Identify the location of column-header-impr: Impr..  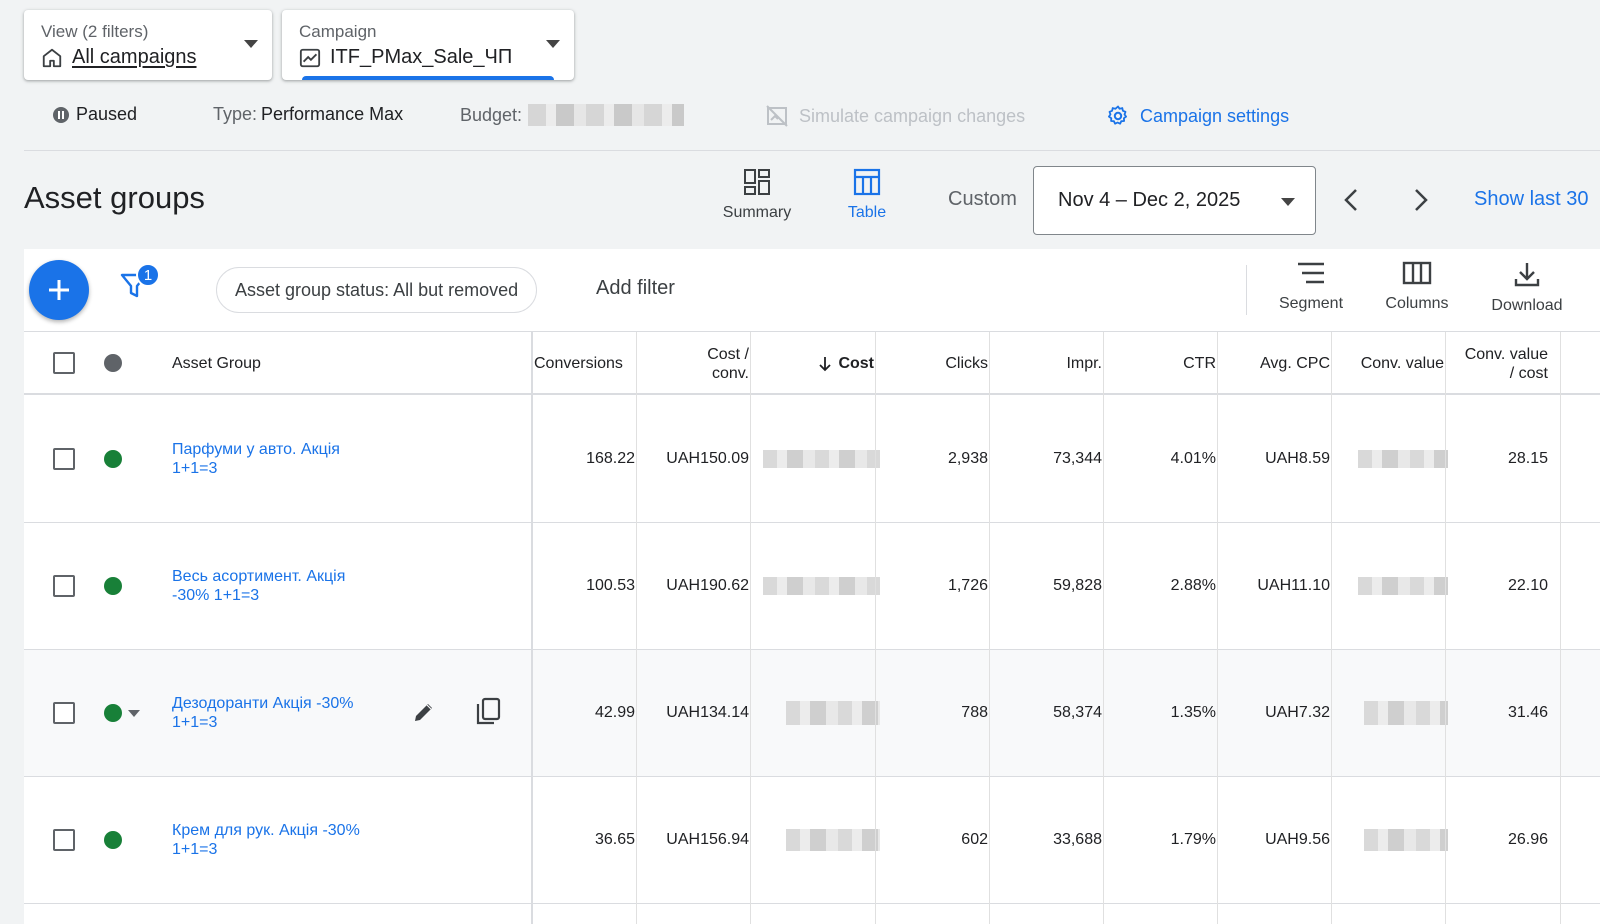
(1057, 363).